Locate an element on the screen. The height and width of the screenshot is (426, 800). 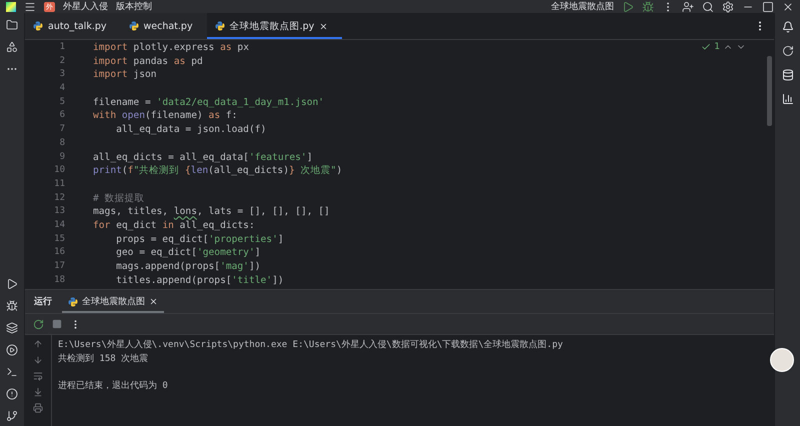
run-tab: 全球地震散点图 is located at coordinates (113, 301).